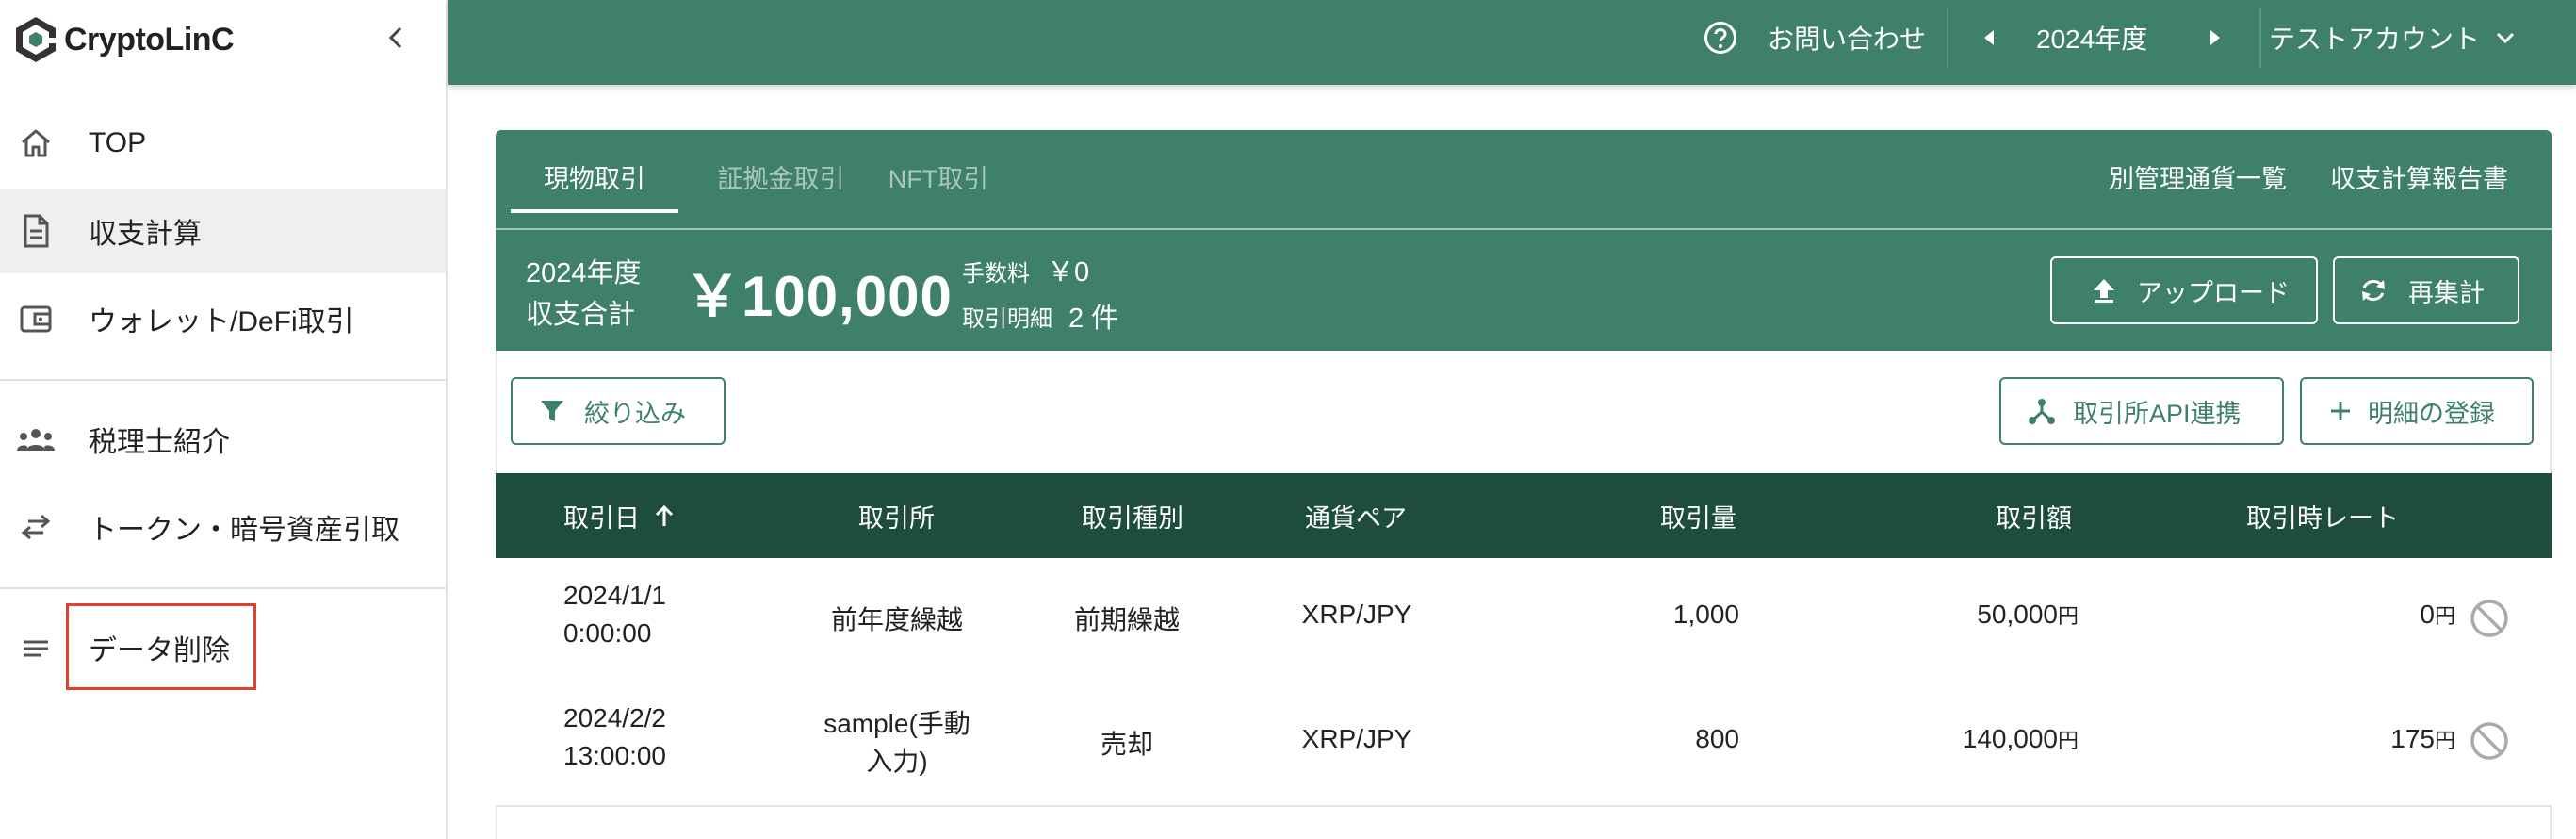 The height and width of the screenshot is (839, 2576). What do you see at coordinates (619, 516) in the screenshot?
I see `column-header-date: 取引日` at bounding box center [619, 516].